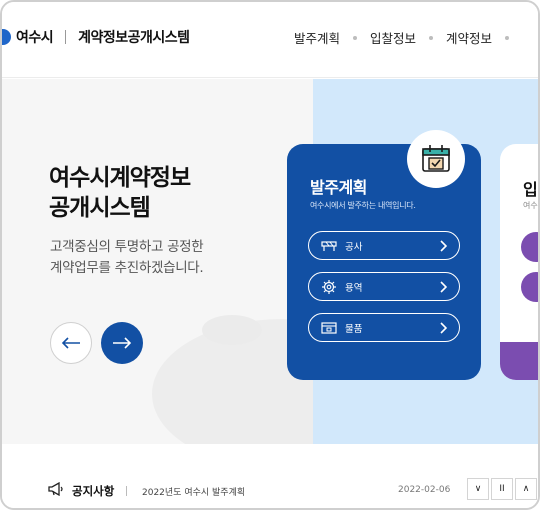  What do you see at coordinates (35, 38) in the screenshot?
I see `logo-text: 여수시` at bounding box center [35, 38].